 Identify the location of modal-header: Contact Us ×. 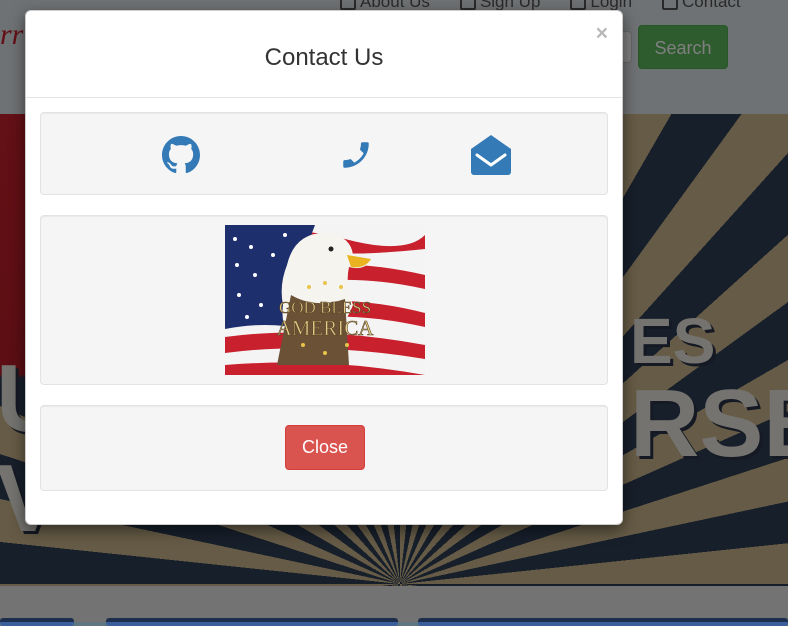
(324, 54).